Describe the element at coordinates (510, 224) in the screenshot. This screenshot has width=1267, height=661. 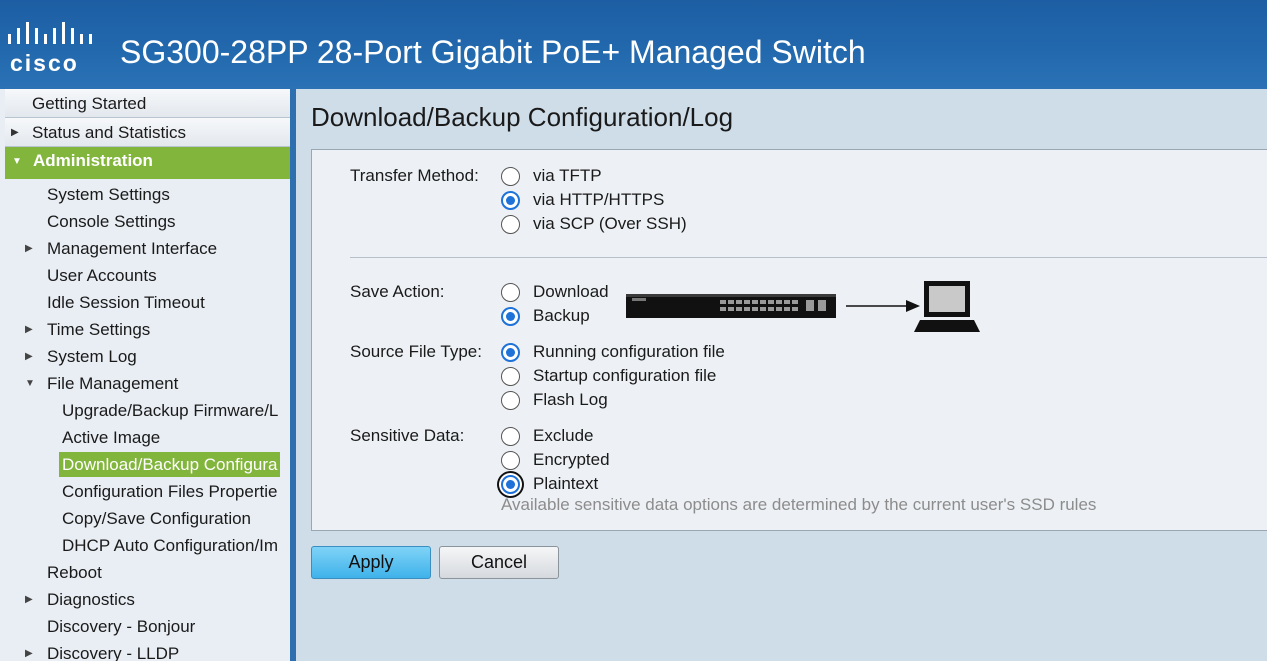
I see `radio-via-scp` at that location.